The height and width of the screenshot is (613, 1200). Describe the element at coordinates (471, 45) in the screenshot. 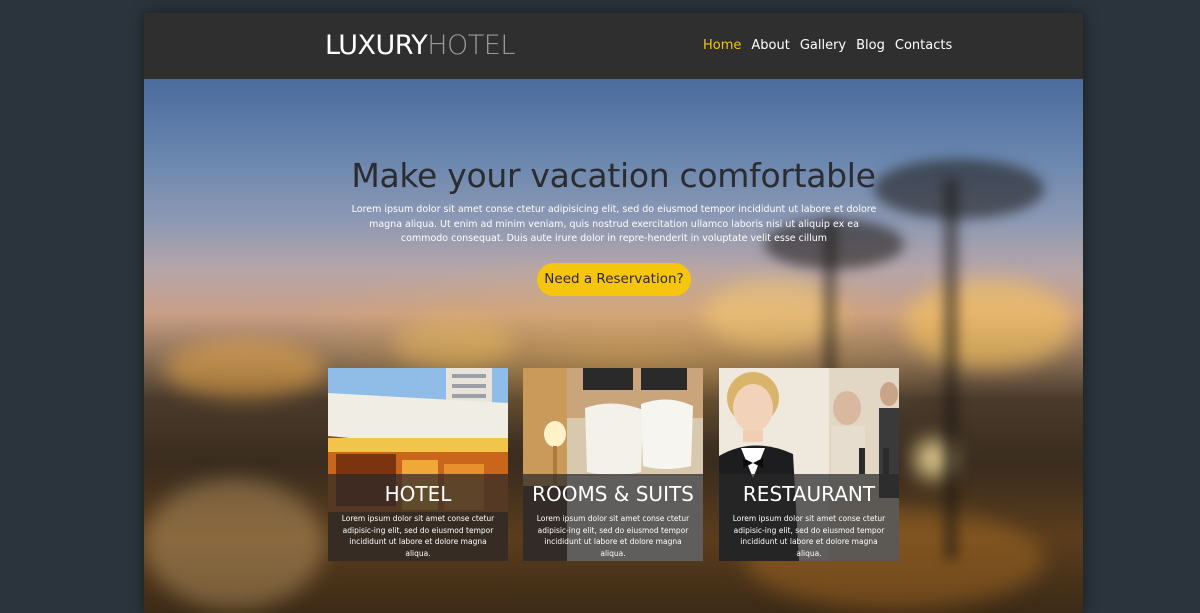

I see `logo-part-hotel: HOTEL` at that location.